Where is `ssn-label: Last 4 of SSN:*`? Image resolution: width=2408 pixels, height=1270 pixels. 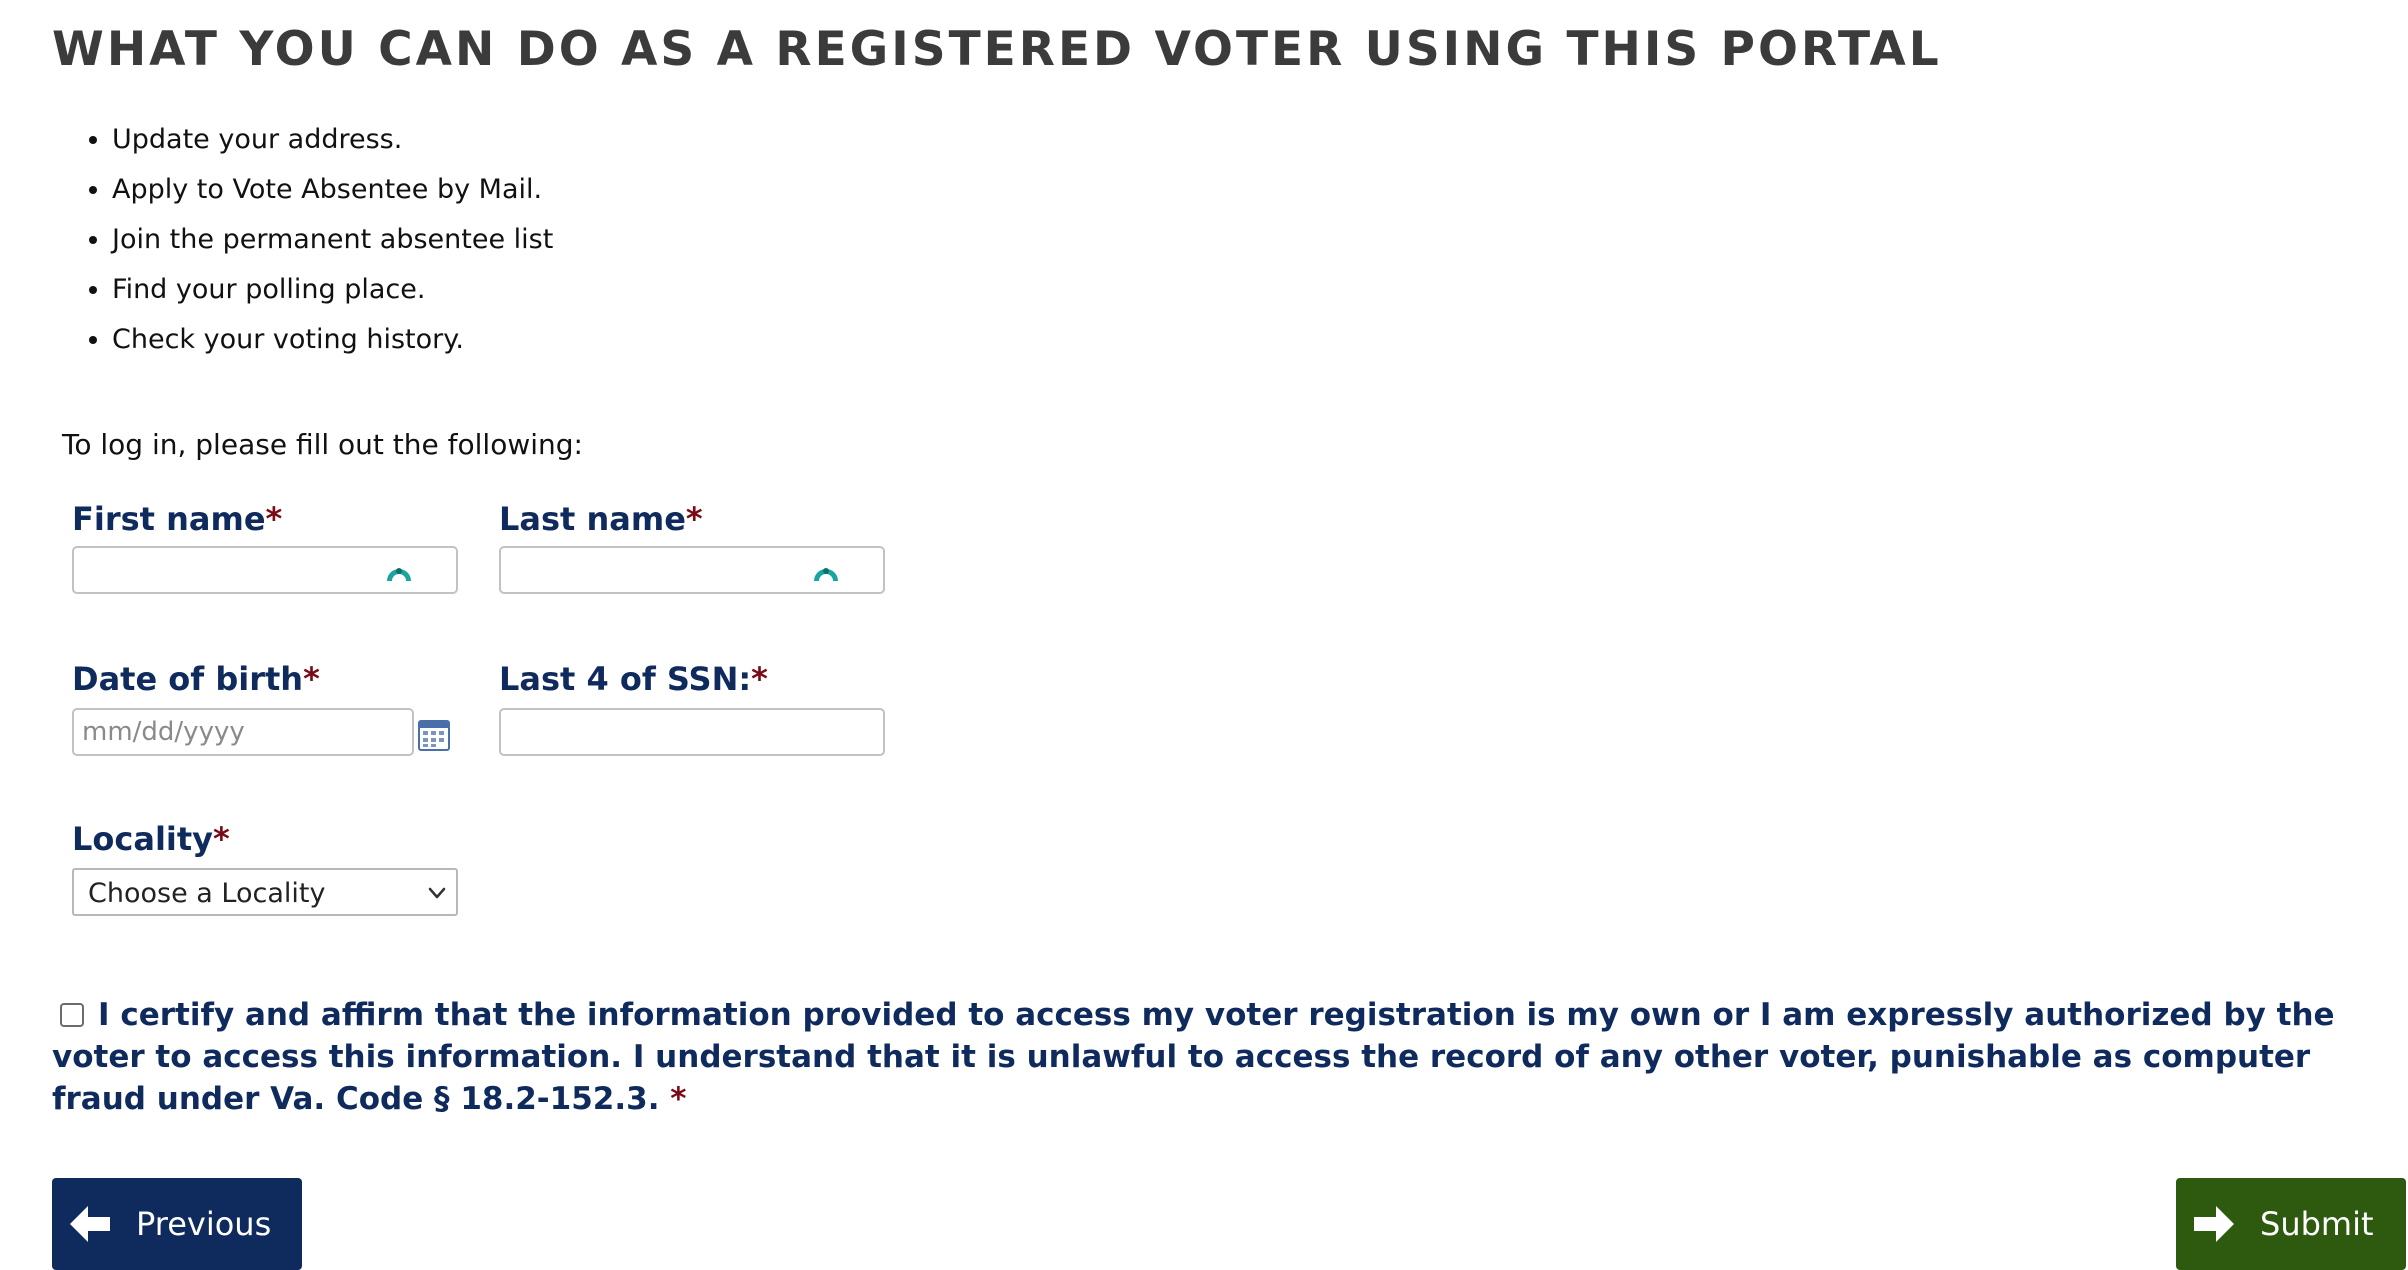 ssn-label: Last 4 of SSN:* is located at coordinates (633, 679).